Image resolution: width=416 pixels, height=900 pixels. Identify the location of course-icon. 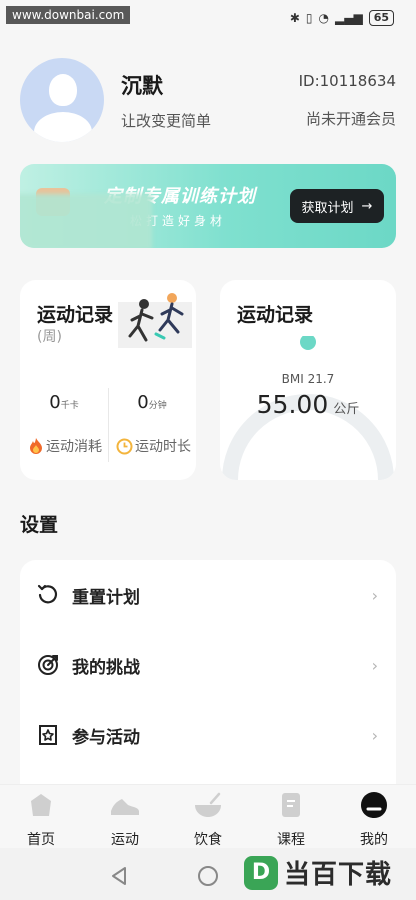
(291, 805).